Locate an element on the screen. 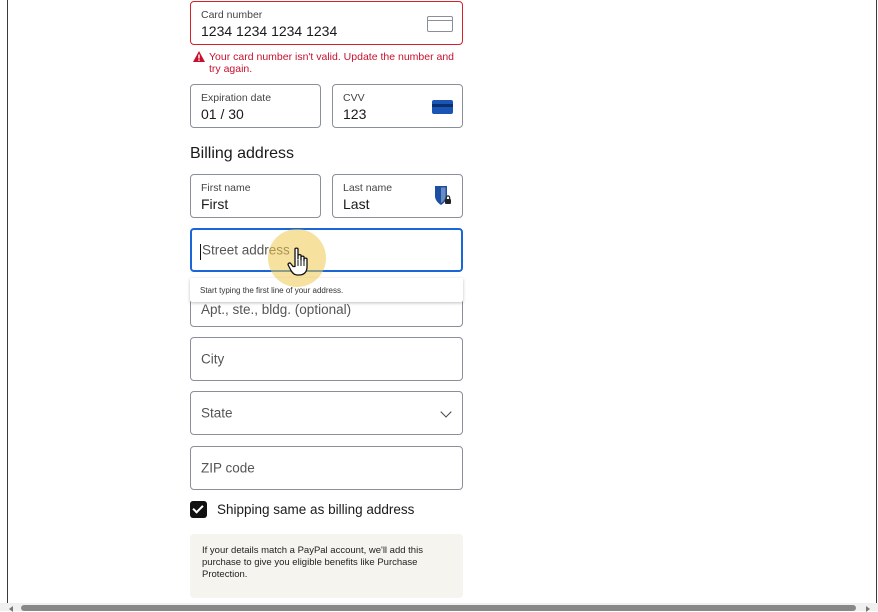 Image resolution: width=878 pixels, height=612 pixels. street-address-input: Street address is located at coordinates (326, 250).